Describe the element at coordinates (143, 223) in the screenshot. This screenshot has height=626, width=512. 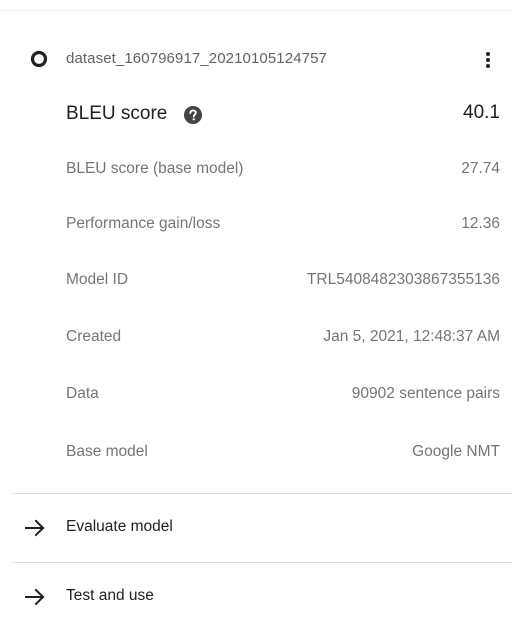
I see `detail-label: Performance gain/loss` at that location.